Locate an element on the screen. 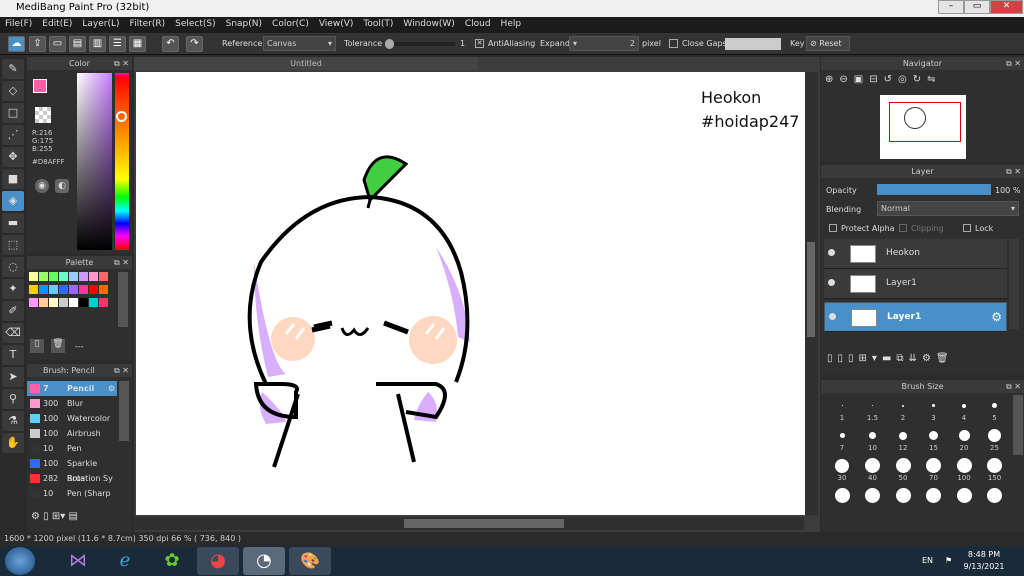  folder-icon: ▬ is located at coordinates (889, 358).